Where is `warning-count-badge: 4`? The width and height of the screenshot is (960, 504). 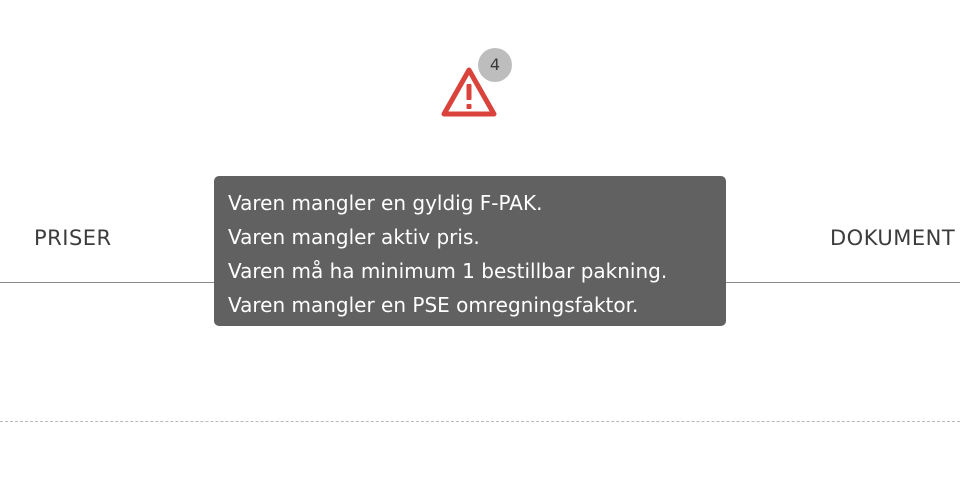 warning-count-badge: 4 is located at coordinates (495, 65).